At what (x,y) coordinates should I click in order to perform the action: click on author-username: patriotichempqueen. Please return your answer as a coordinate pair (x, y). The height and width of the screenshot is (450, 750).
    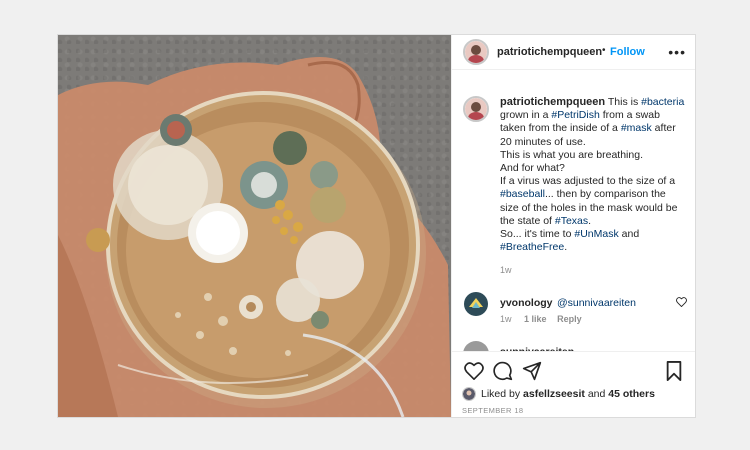
    Looking at the image, I should click on (549, 52).